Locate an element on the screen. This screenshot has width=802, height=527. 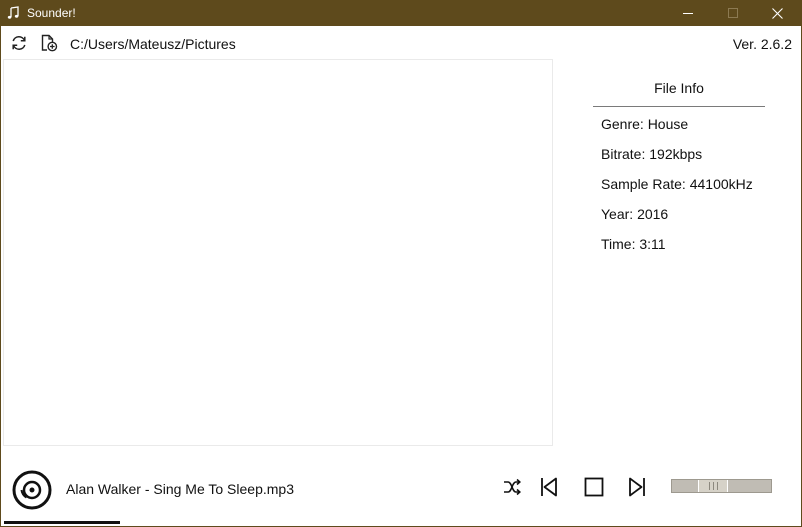
version-label: Ver. 2.6.2 is located at coordinates (762, 44).